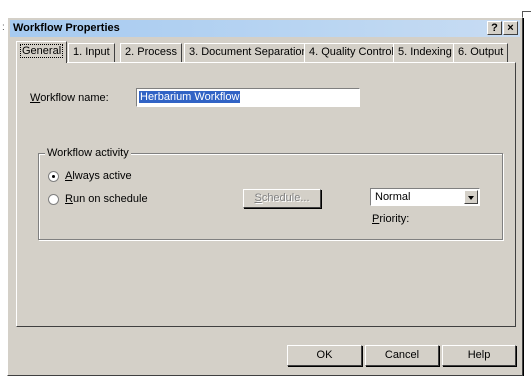 This screenshot has width=531, height=376. Describe the element at coordinates (510, 28) in the screenshot. I see `close-title-button: ×` at that location.